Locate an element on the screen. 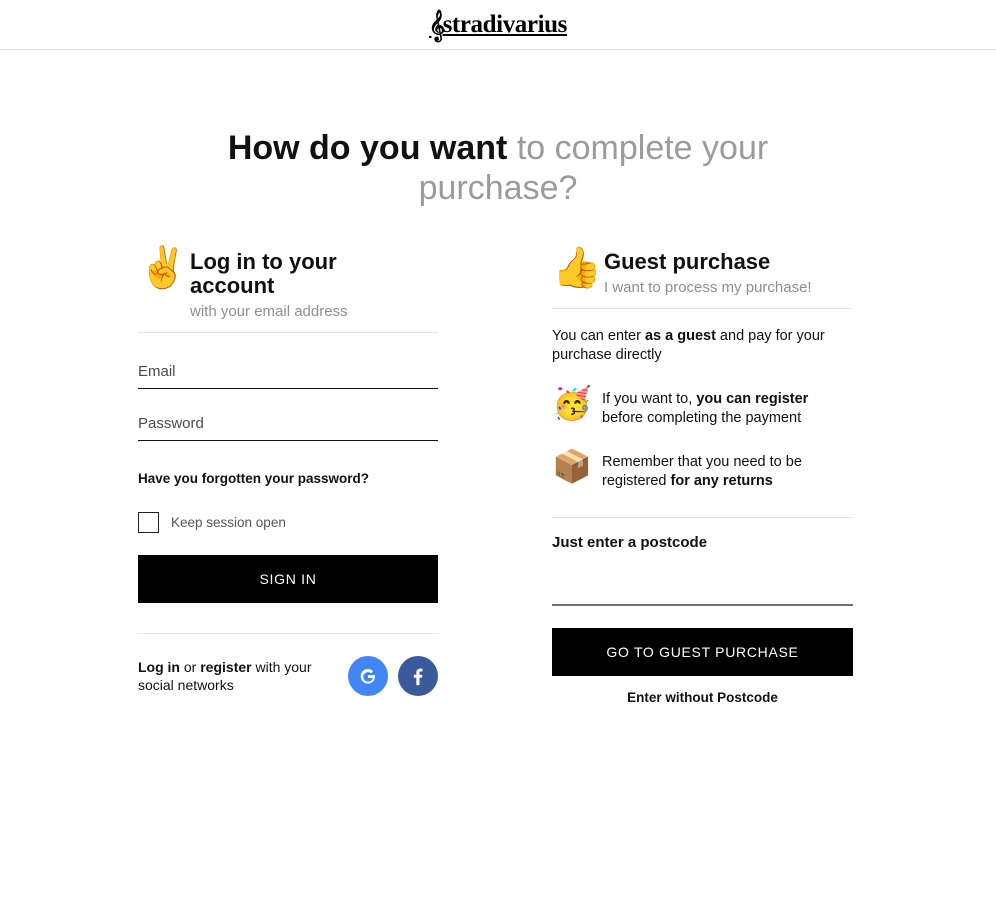  social-login-text-login: Log in is located at coordinates (159, 667).